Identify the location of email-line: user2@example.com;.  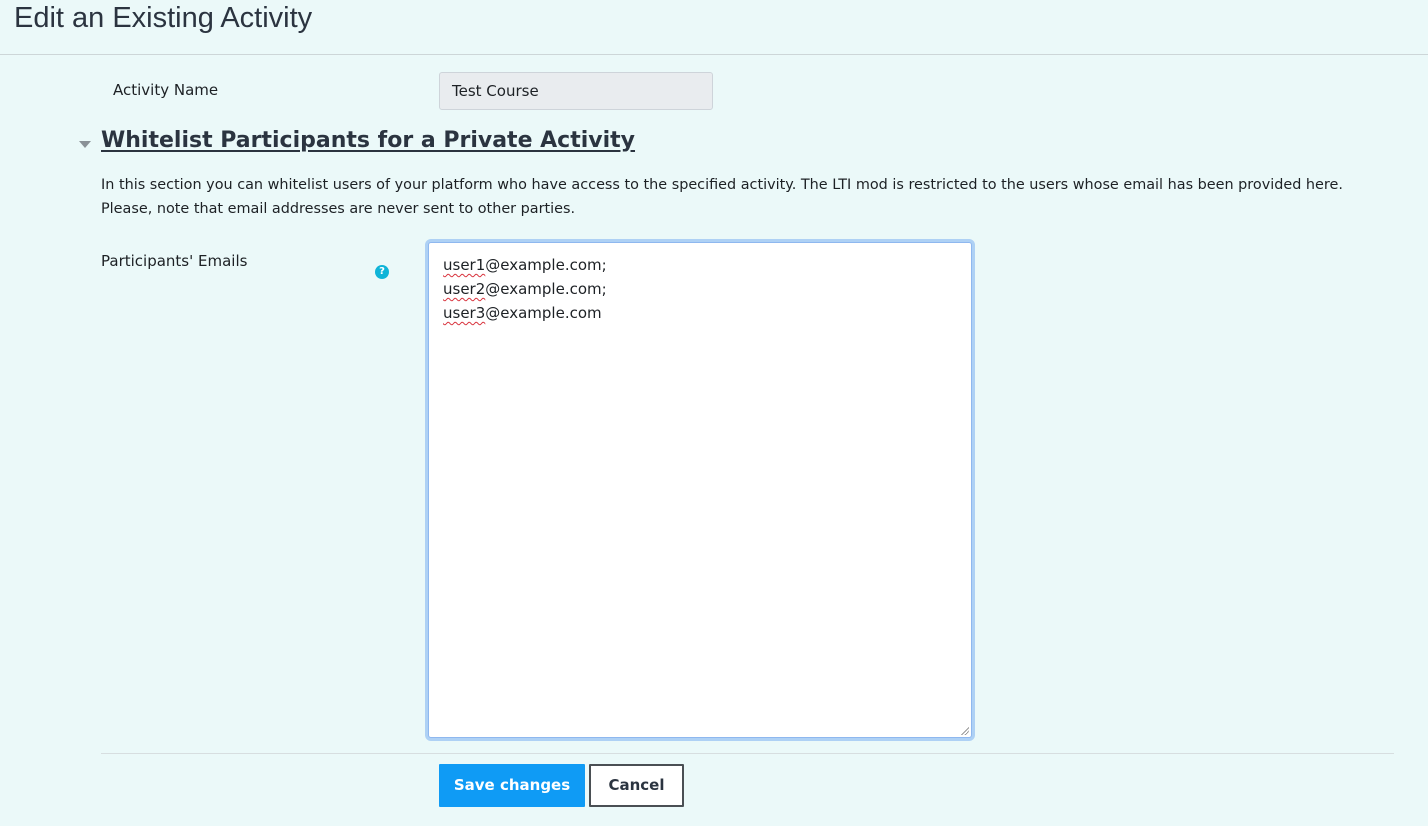
(700, 289).